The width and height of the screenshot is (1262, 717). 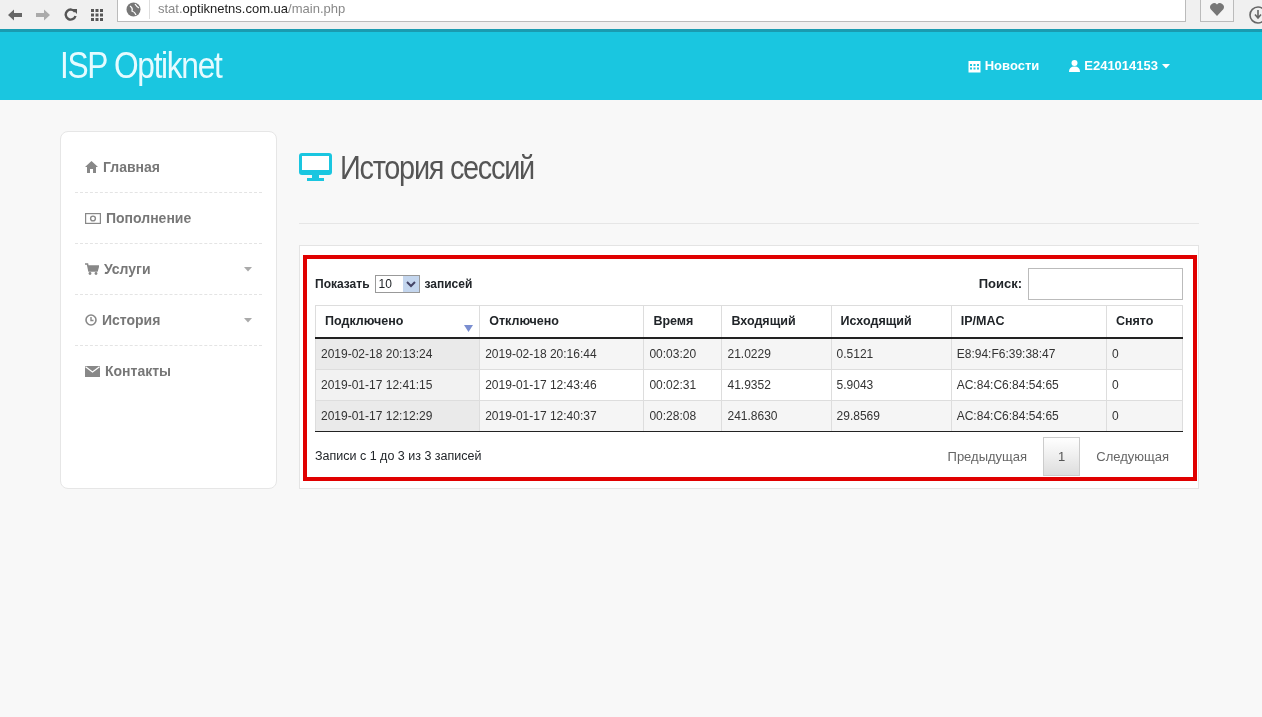 What do you see at coordinates (91, 320) in the screenshot?
I see `clock-icon` at bounding box center [91, 320].